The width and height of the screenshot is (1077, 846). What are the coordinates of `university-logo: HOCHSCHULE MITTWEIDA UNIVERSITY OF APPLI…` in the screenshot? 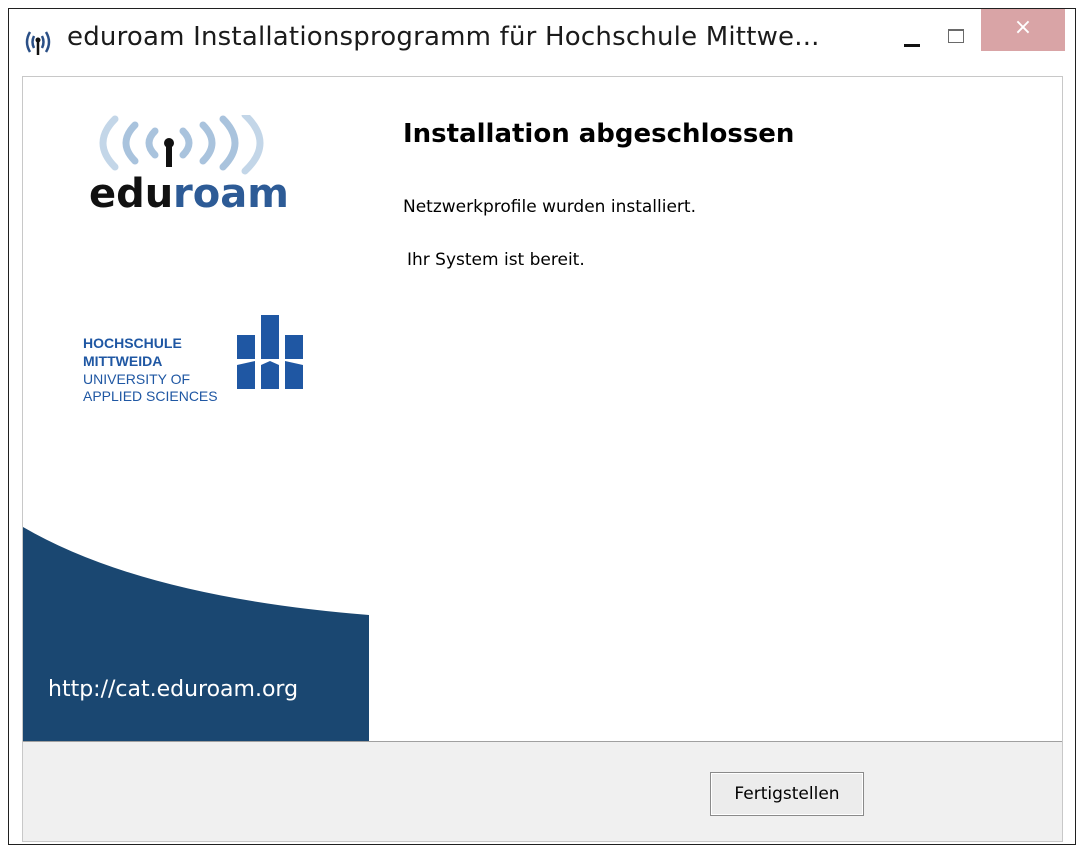 It's located at (199, 368).